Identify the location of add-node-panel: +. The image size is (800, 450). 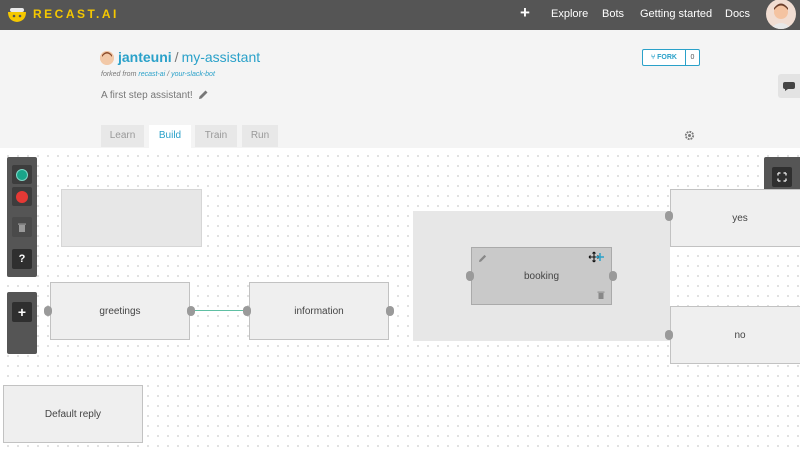
(22, 323).